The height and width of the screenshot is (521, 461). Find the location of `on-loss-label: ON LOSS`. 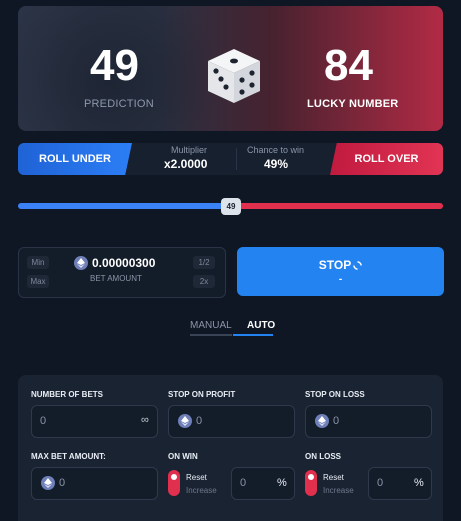

on-loss-label: ON LOSS is located at coordinates (323, 456).